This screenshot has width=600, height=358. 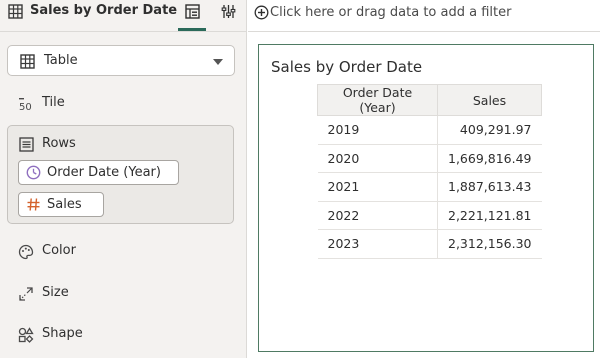 What do you see at coordinates (104, 10) in the screenshot?
I see `panel-title: Sales by Order Date` at bounding box center [104, 10].